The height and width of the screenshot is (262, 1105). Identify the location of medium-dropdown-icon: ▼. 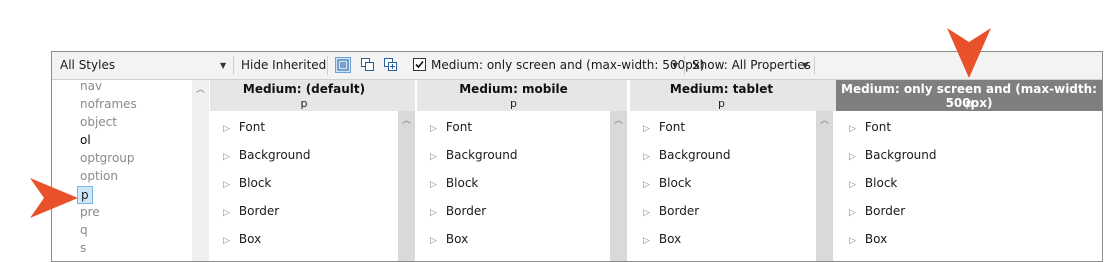
(675, 65).